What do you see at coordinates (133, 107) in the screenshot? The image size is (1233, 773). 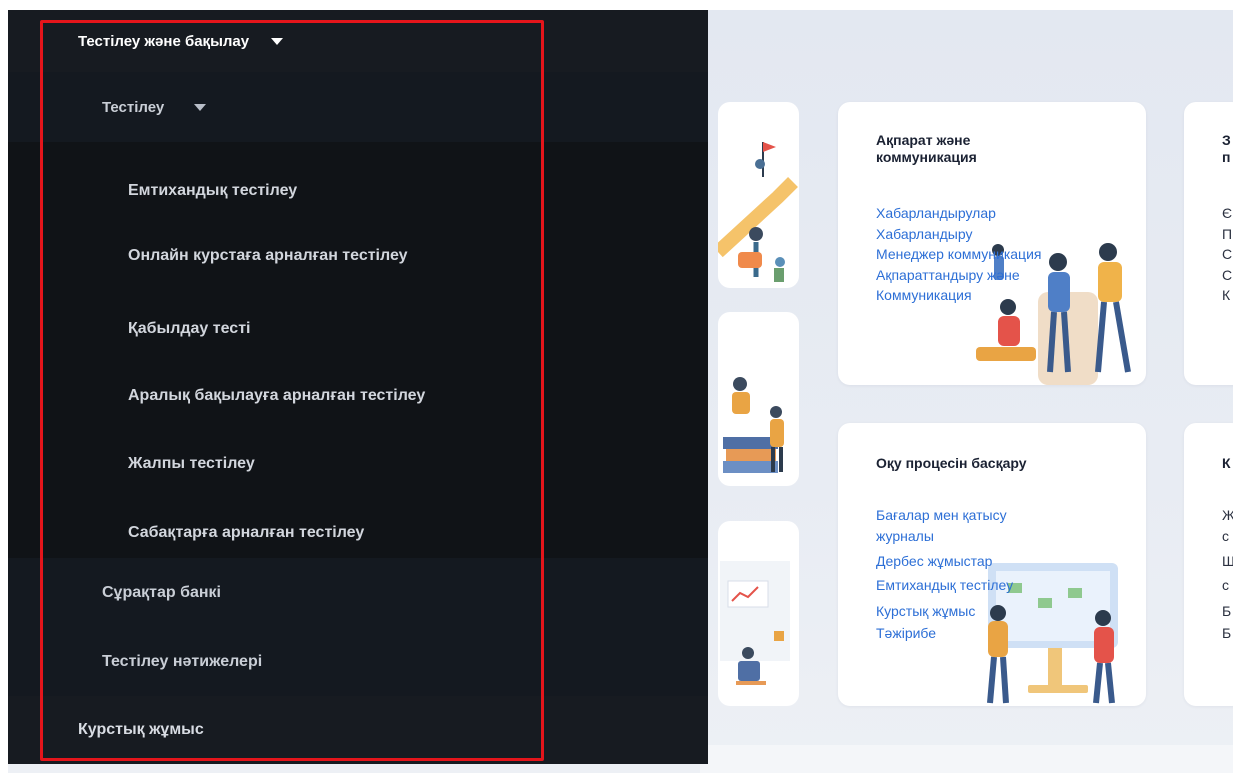 I see `menu-subsection-label: Тестілеу` at bounding box center [133, 107].